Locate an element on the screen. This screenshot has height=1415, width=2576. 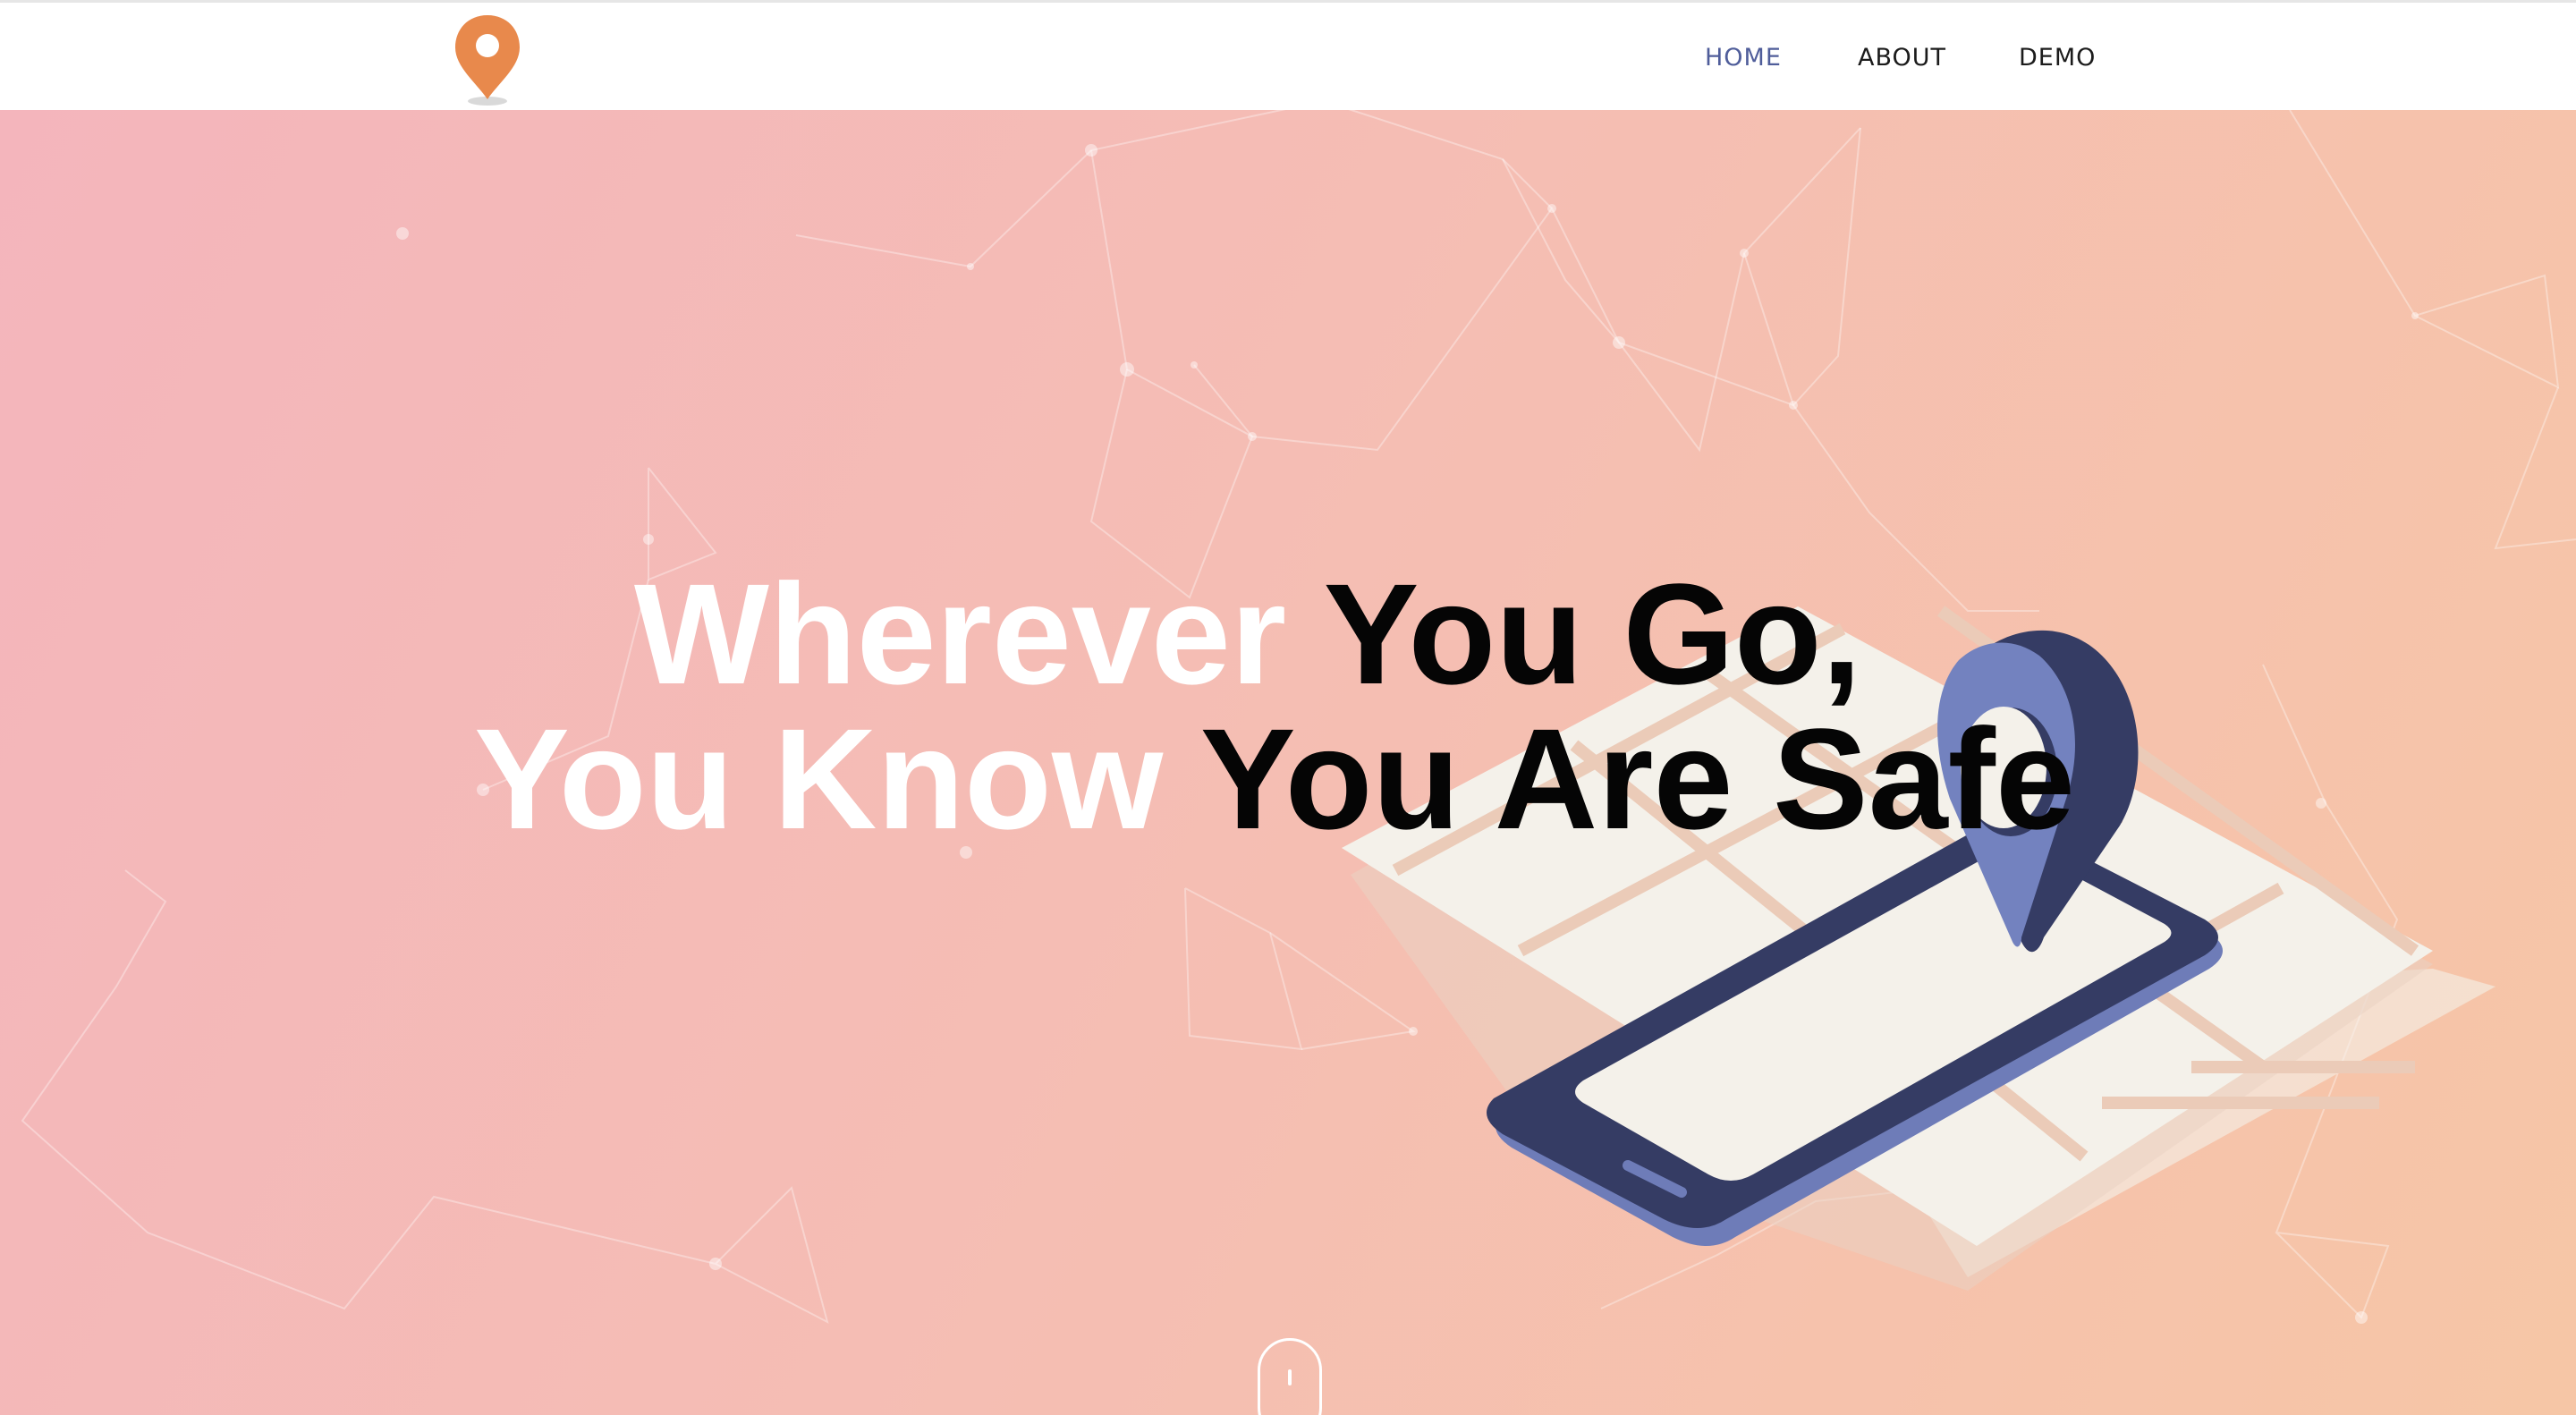
mouse-scroll-icon is located at coordinates (1290, 1376).